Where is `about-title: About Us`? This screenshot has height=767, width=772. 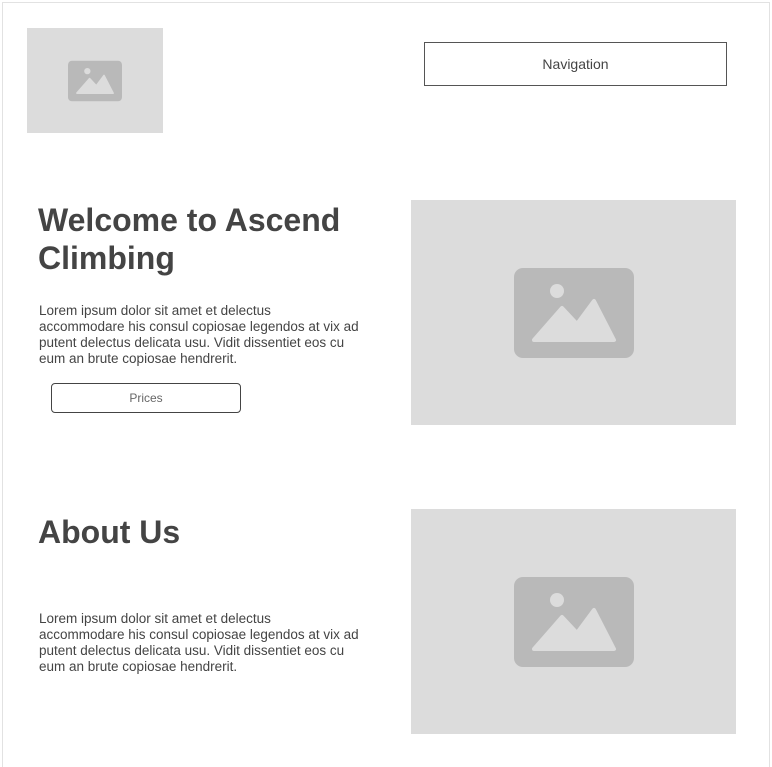 about-title: About Us is located at coordinates (109, 532).